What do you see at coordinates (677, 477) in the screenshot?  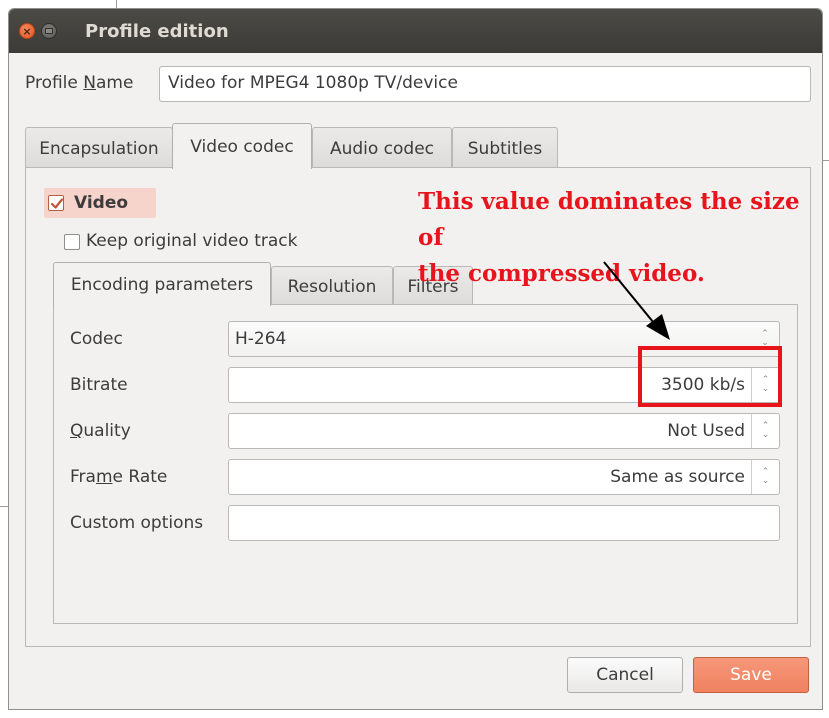 I see `frame-rate-value: Same as source` at bounding box center [677, 477].